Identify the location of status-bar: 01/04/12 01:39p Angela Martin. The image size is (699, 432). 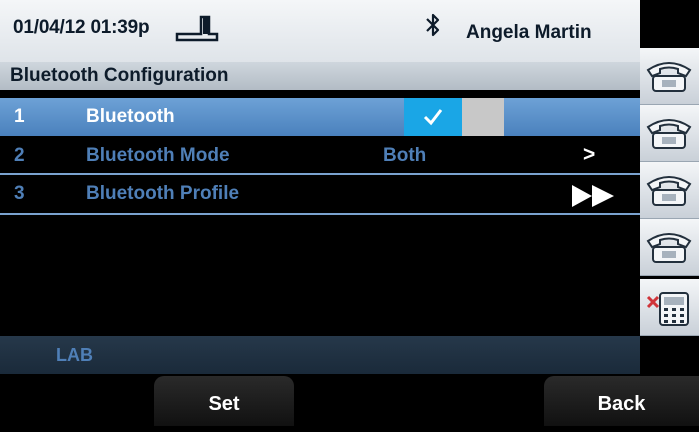
(320, 31).